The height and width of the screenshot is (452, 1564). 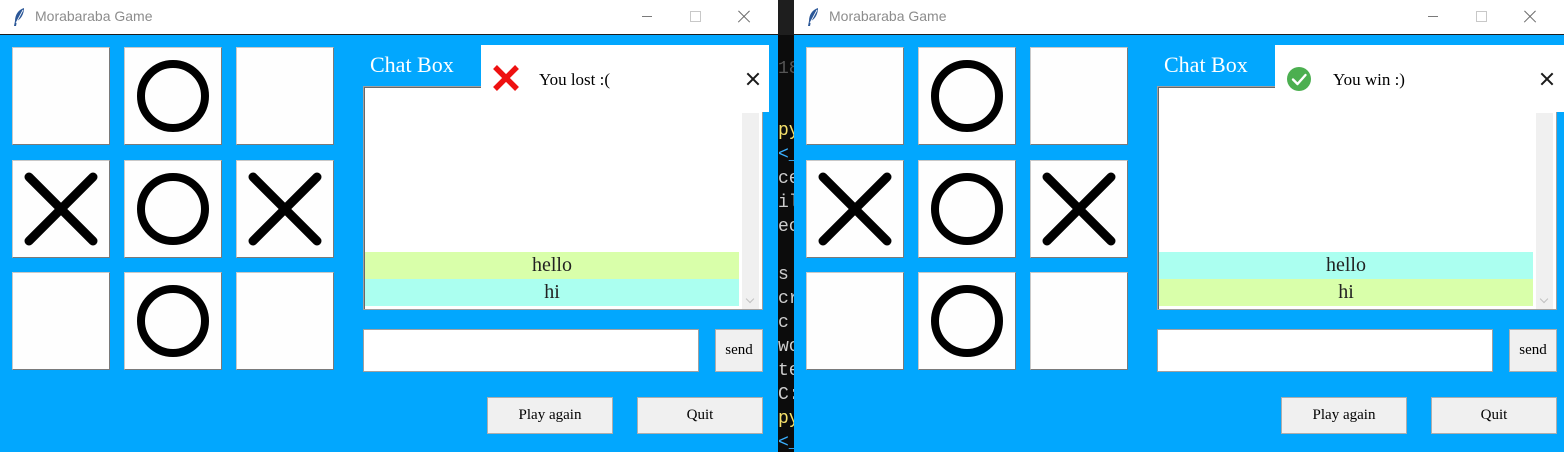 I want to click on terminal-line: 180, so click(x=786, y=69).